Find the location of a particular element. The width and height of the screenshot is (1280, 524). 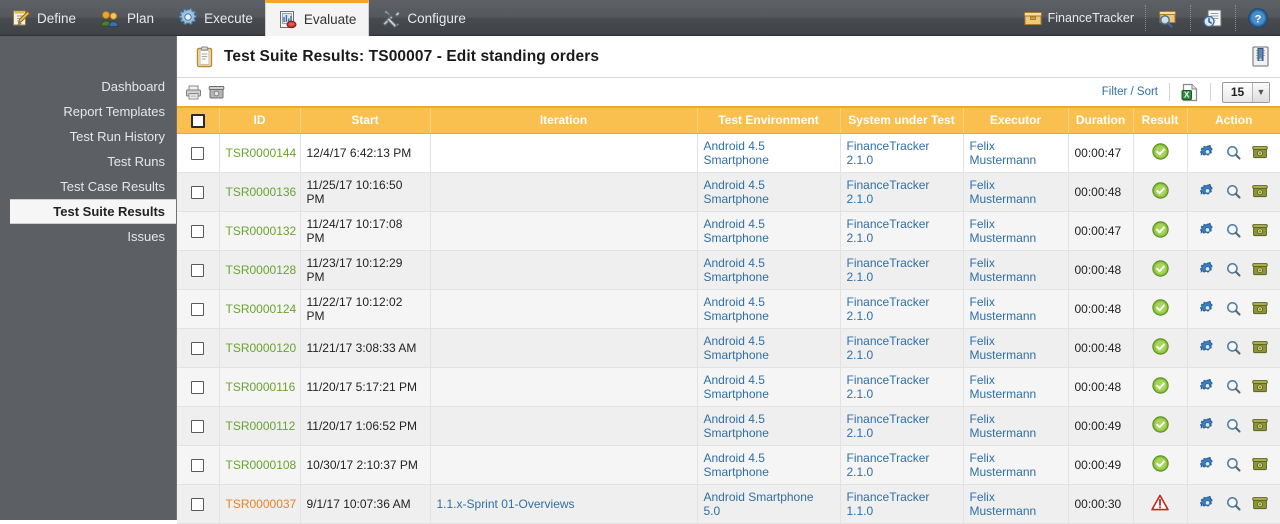

cell-system-under-test: FinanceTracker 1.1.0 is located at coordinates (902, 504).